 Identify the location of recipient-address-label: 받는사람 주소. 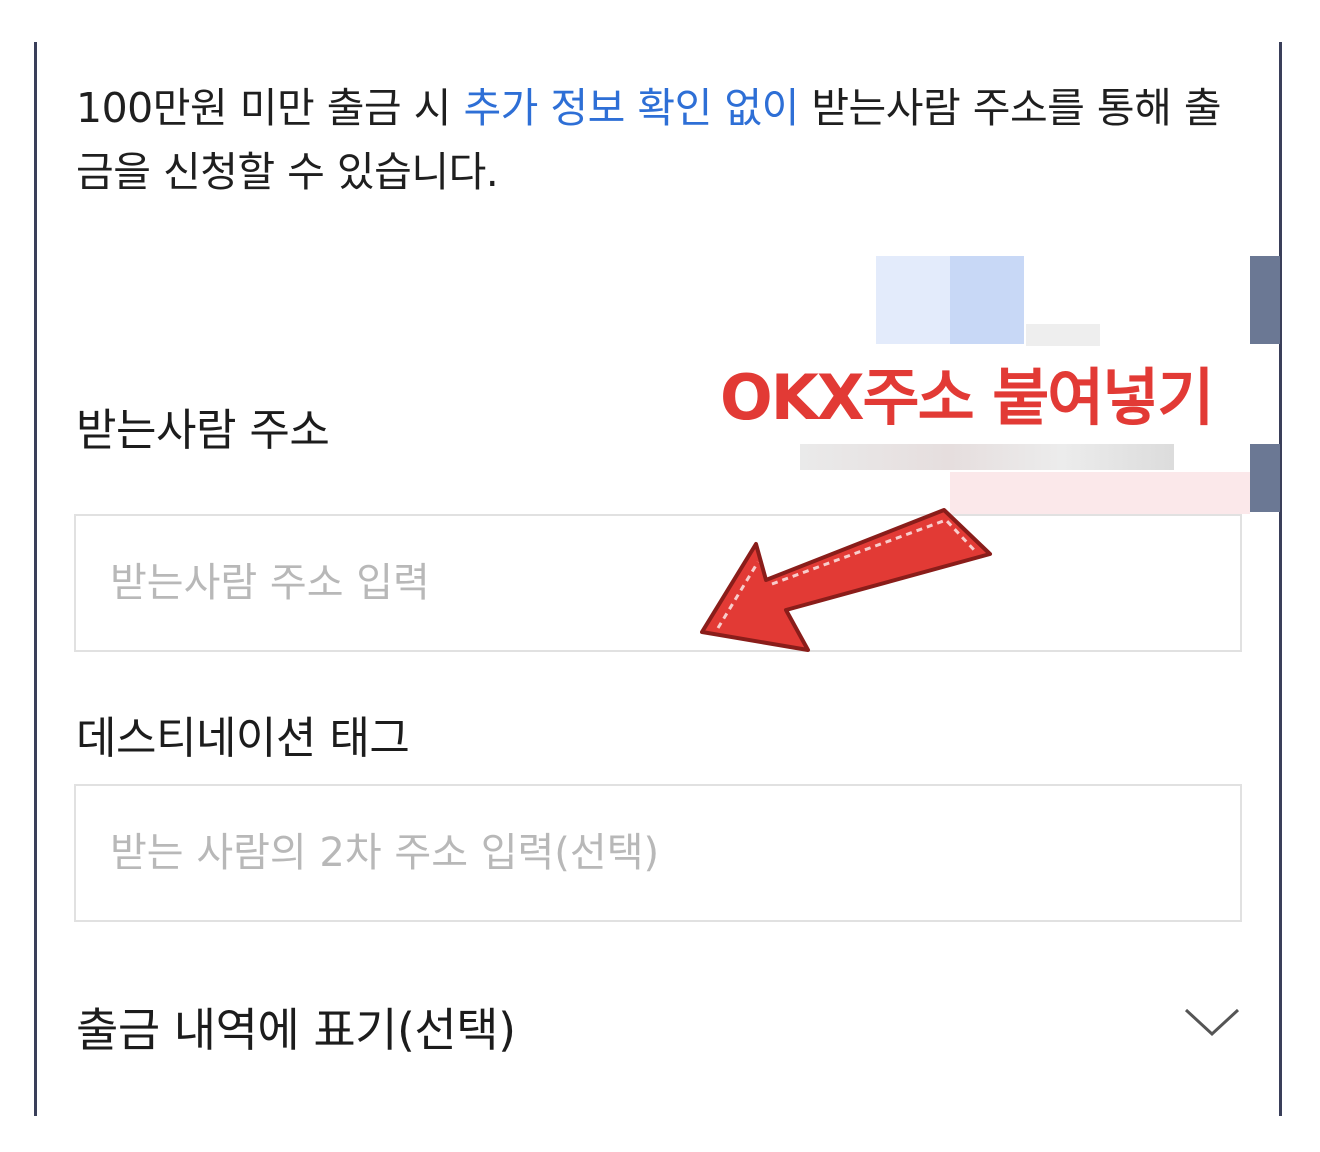
(203, 430).